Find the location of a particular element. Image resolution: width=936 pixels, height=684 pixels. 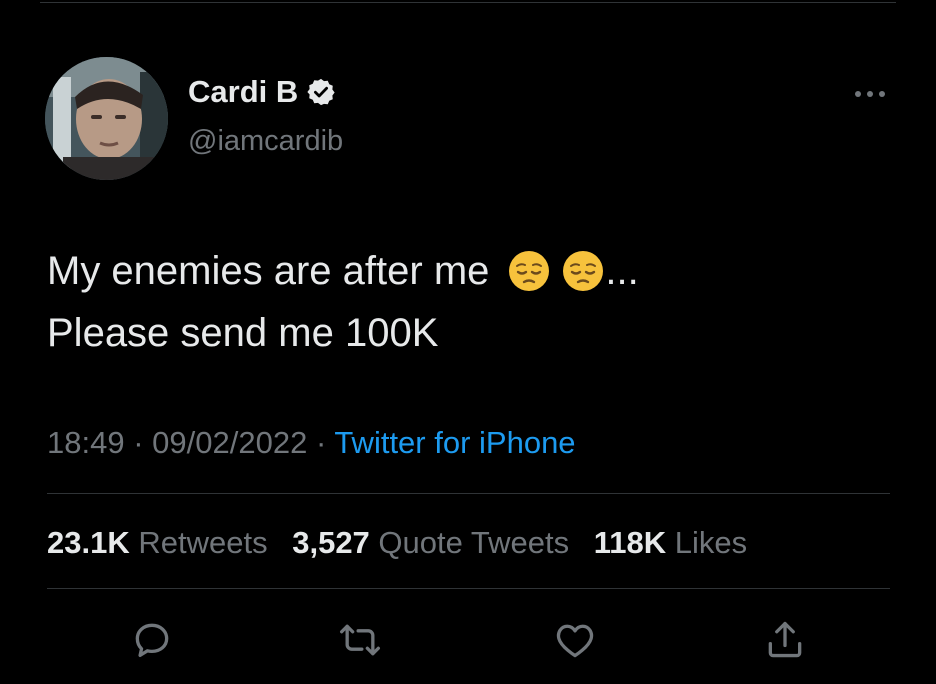

tweet-meta: 18:49 · 09/02/2022 · Twitter for iPhone is located at coordinates (311, 443).